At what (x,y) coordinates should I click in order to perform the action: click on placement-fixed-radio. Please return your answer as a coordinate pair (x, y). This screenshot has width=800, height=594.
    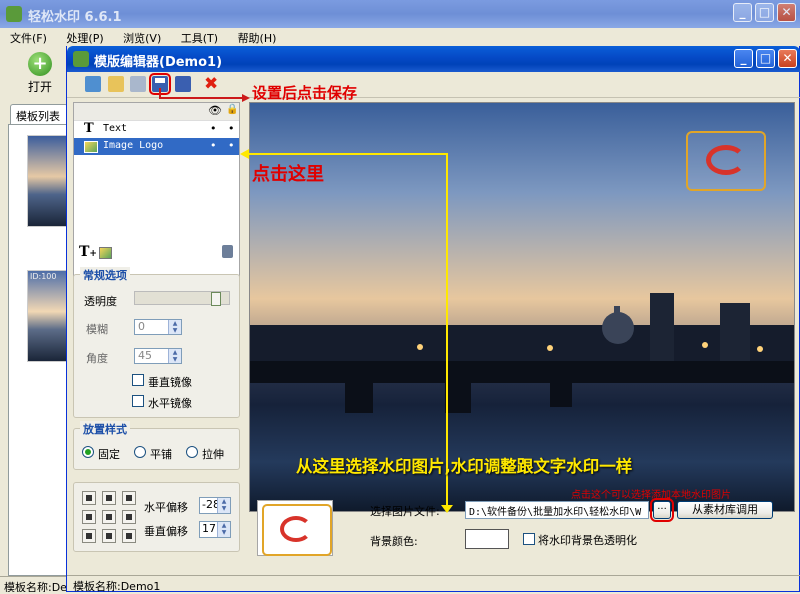
    Looking at the image, I should click on (88, 452).